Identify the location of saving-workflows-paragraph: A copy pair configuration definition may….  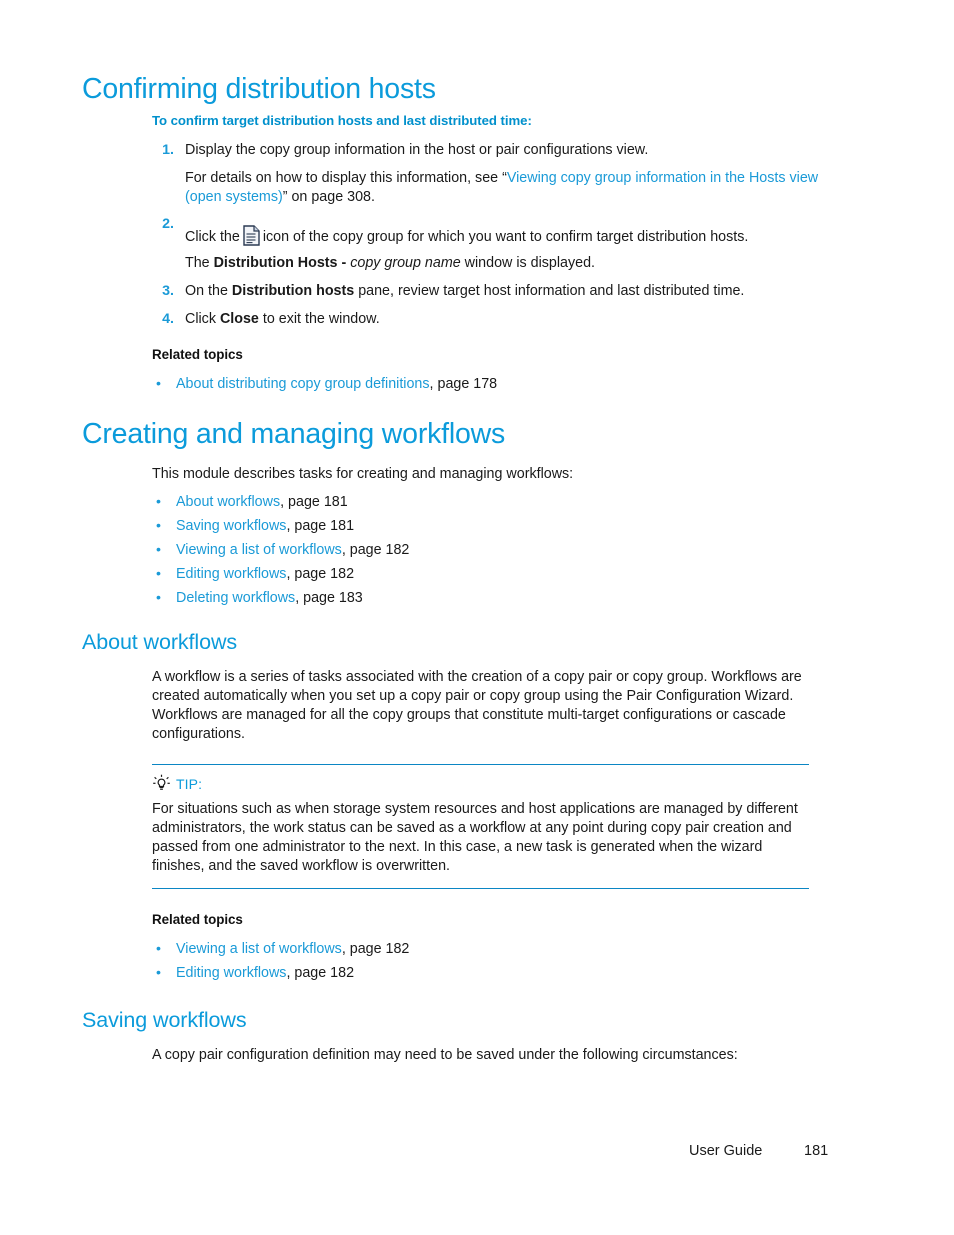
(445, 1055).